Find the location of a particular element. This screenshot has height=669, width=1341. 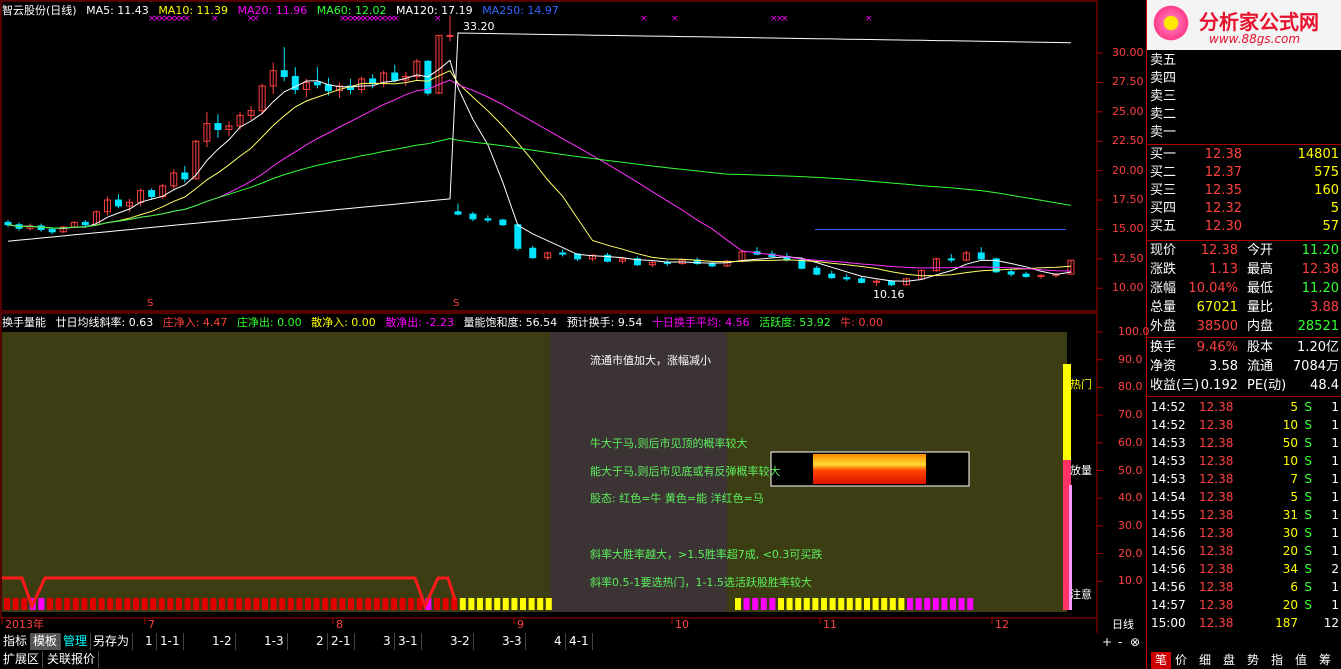

template-tab: 另存为 is located at coordinates (112, 641).